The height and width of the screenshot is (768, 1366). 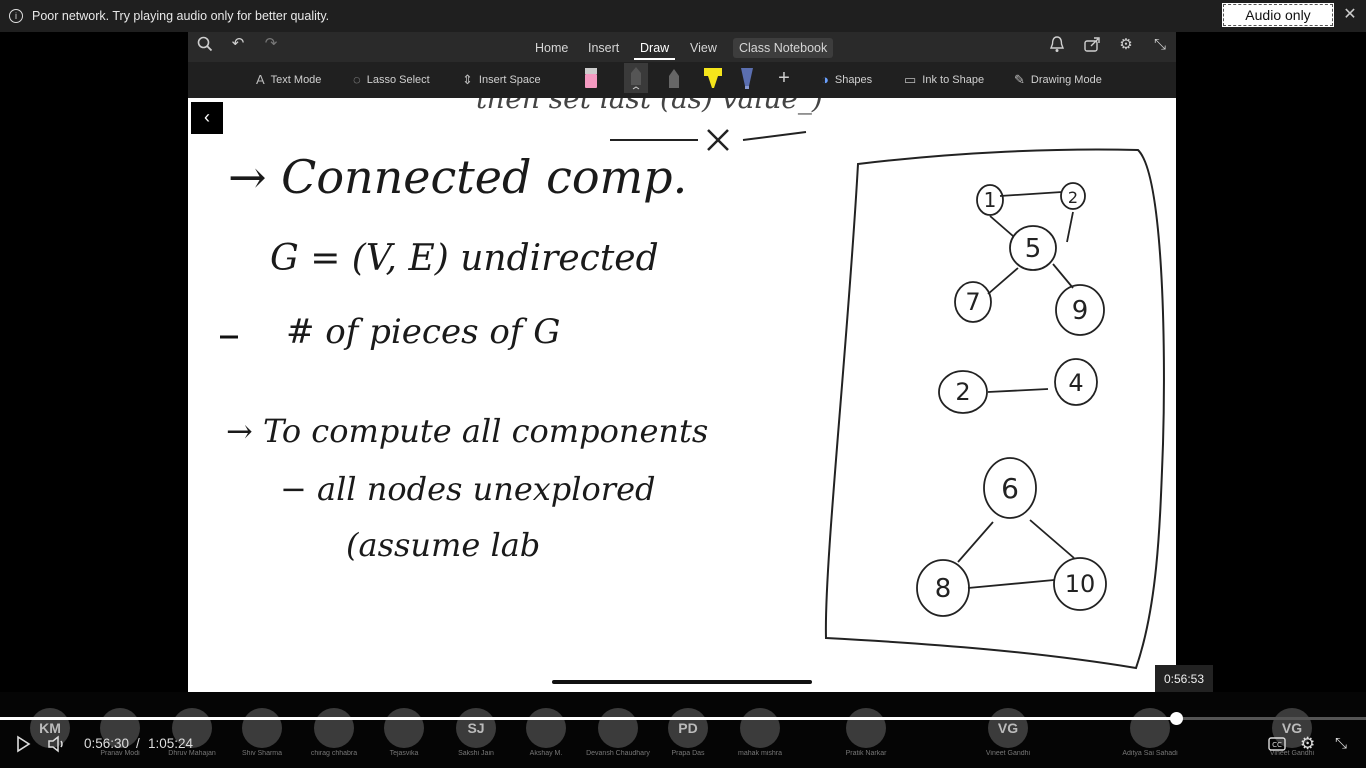 I want to click on drawing-mode-label: Drawing Mode, so click(x=1066, y=80).